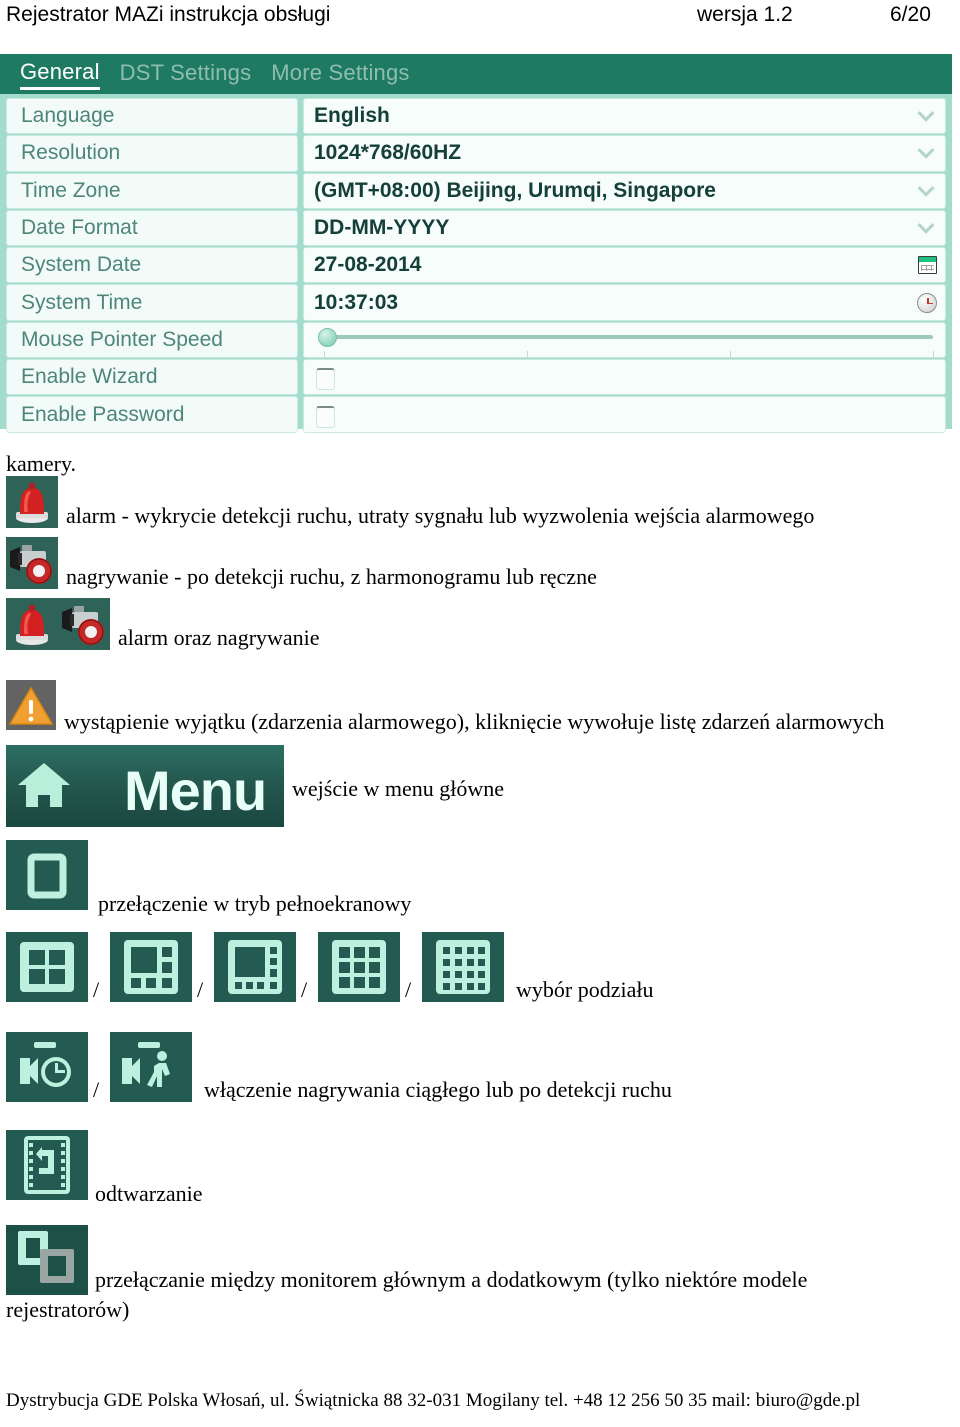 Image resolution: width=960 pixels, height=1427 pixels. Describe the element at coordinates (624, 414) in the screenshot. I see `field-enable-password` at that location.